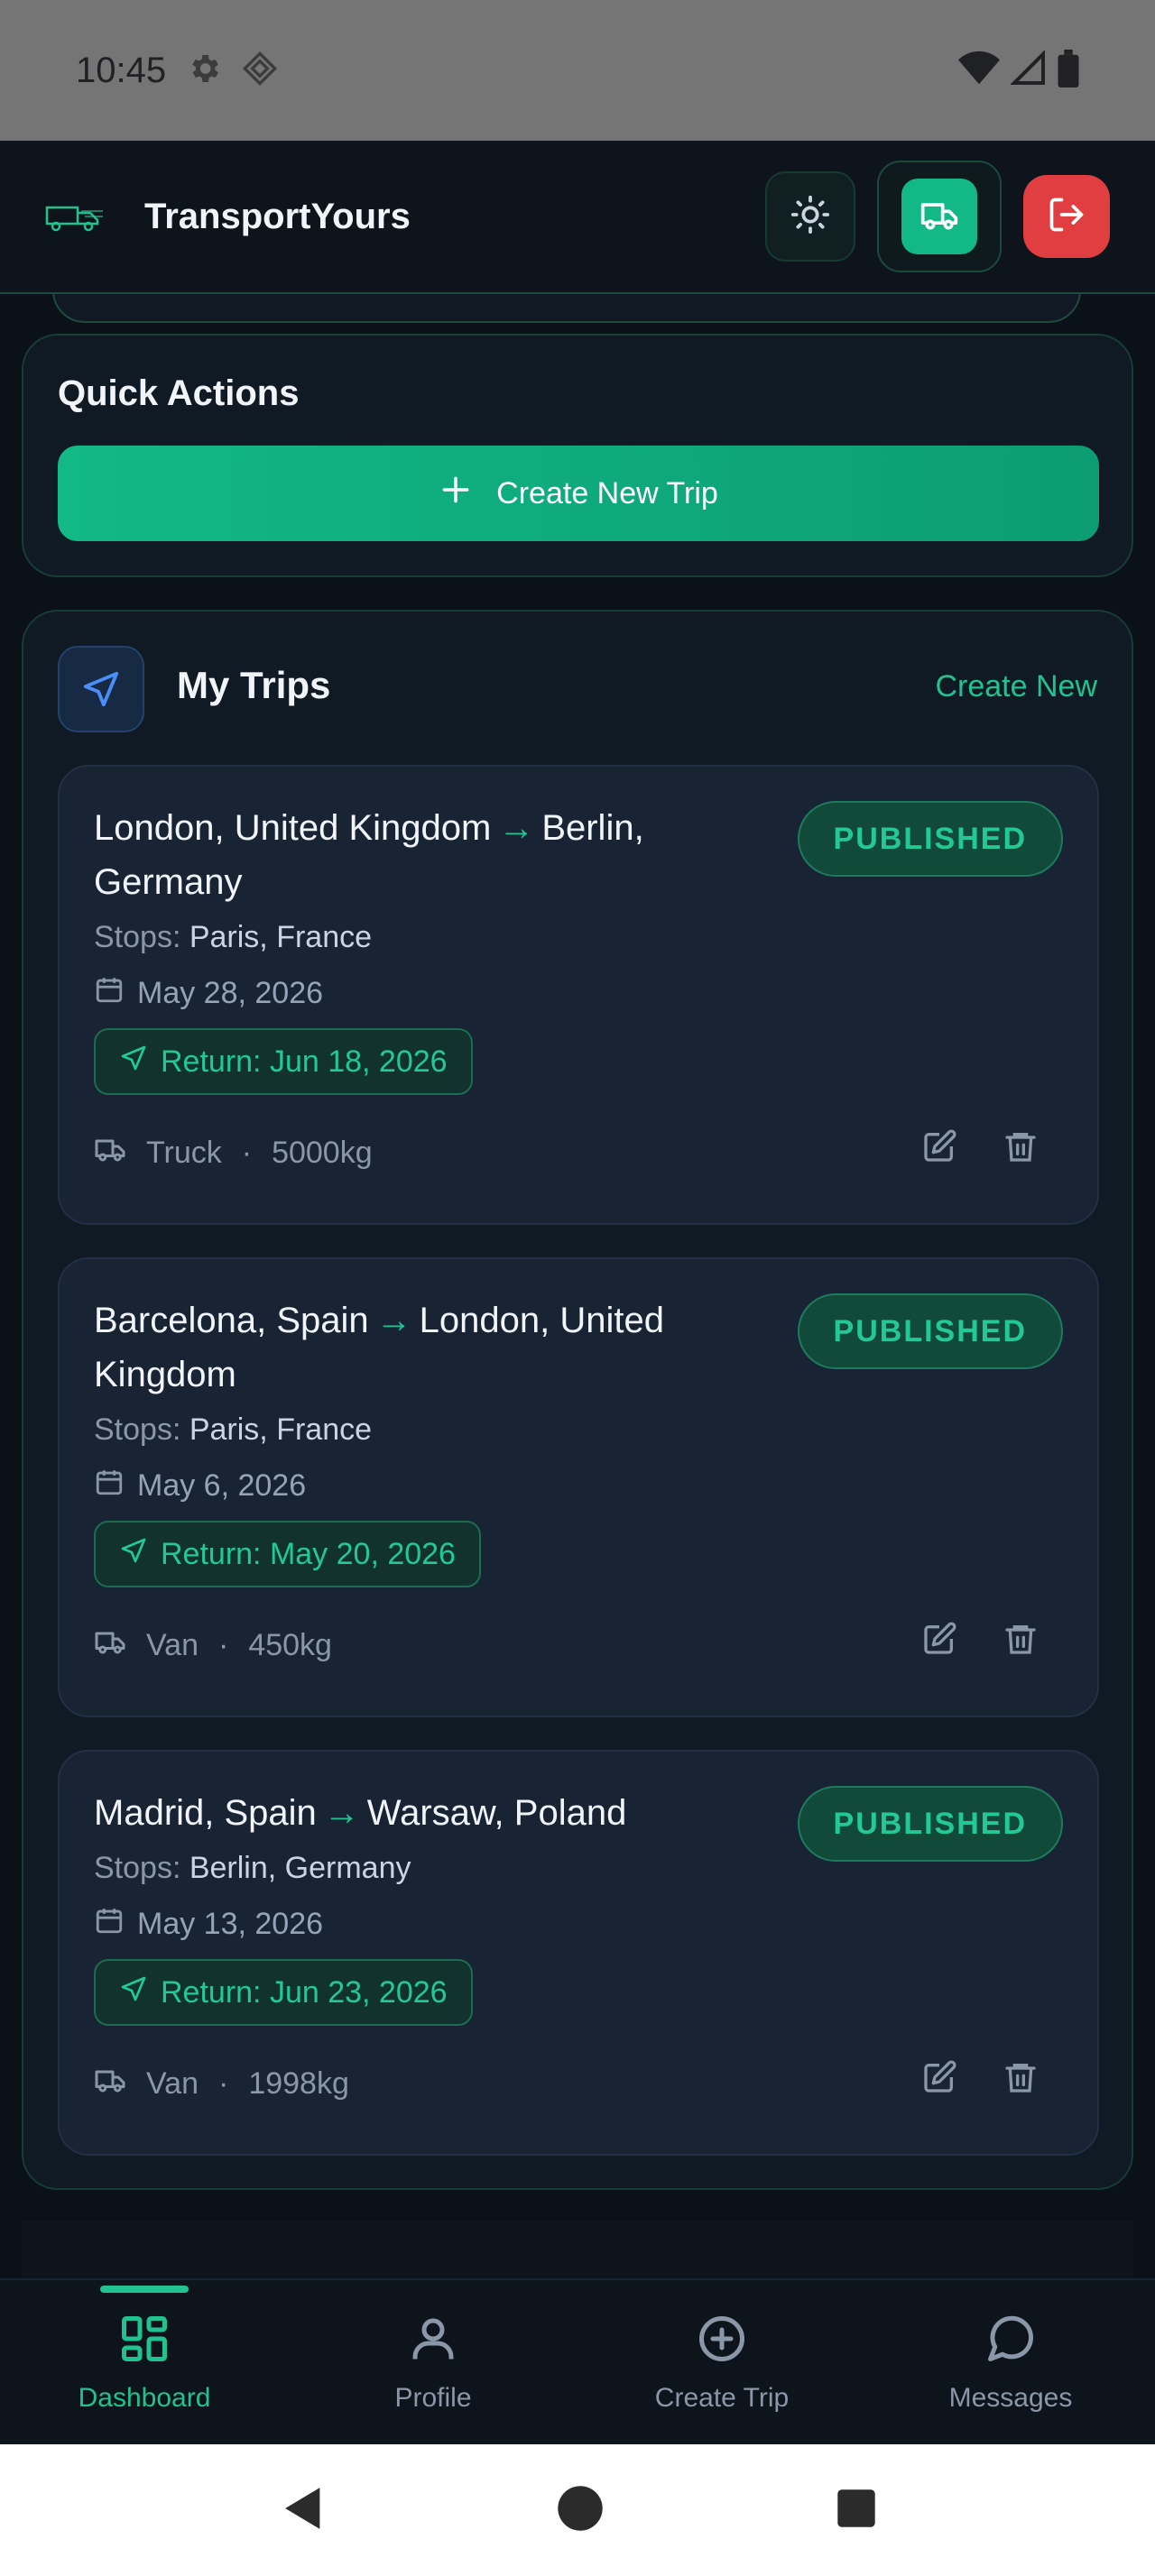 The image size is (1155, 2576). Describe the element at coordinates (233, 1153) in the screenshot. I see `trip-vehicle-info: Truck · 5000kg` at that location.